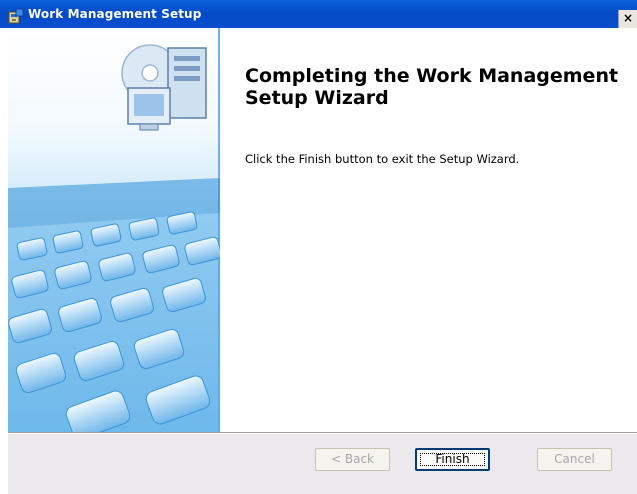 This screenshot has width=637, height=494. Describe the element at coordinates (452, 459) in the screenshot. I see `finish-button: Finish` at that location.